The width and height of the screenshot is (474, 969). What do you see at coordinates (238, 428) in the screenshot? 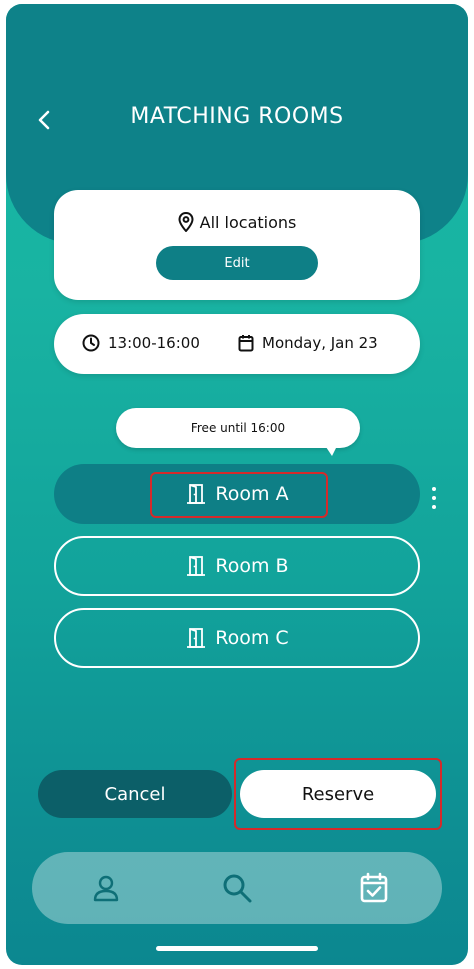
I see `availability-tooltip: Free until 16:00` at bounding box center [238, 428].